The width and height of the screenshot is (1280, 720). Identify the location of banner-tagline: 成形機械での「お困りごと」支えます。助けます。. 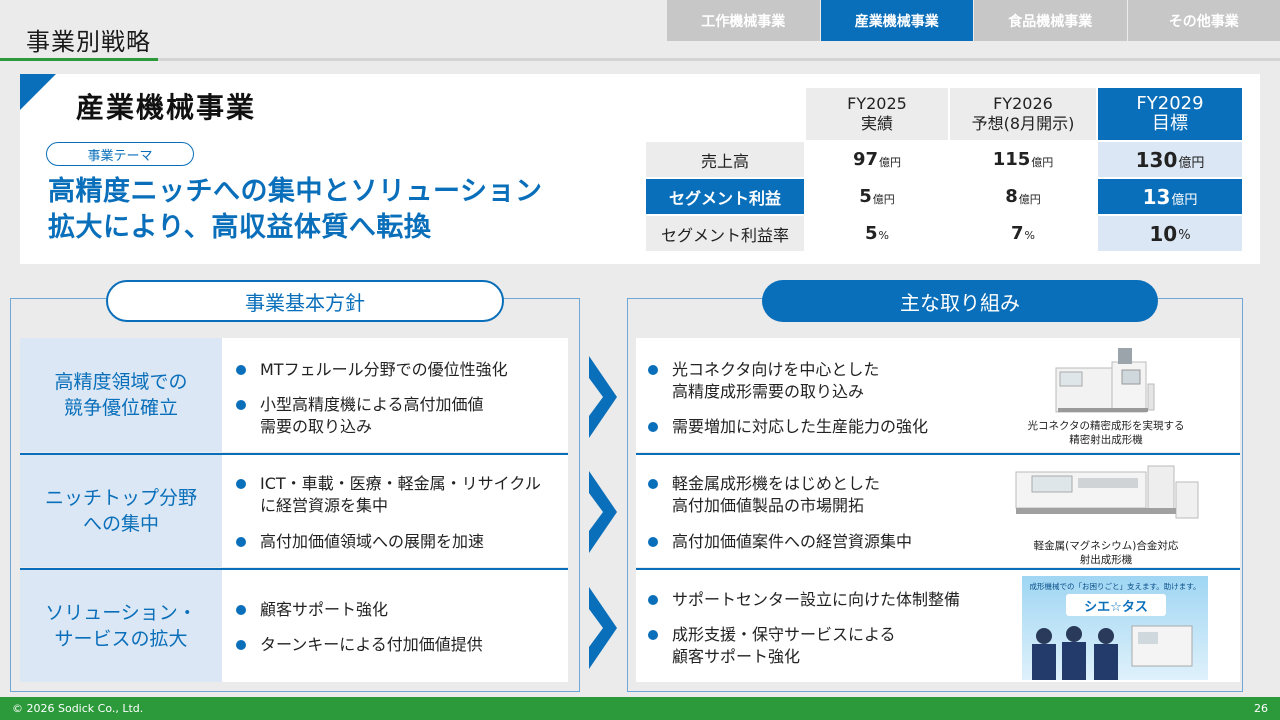
(1115, 586).